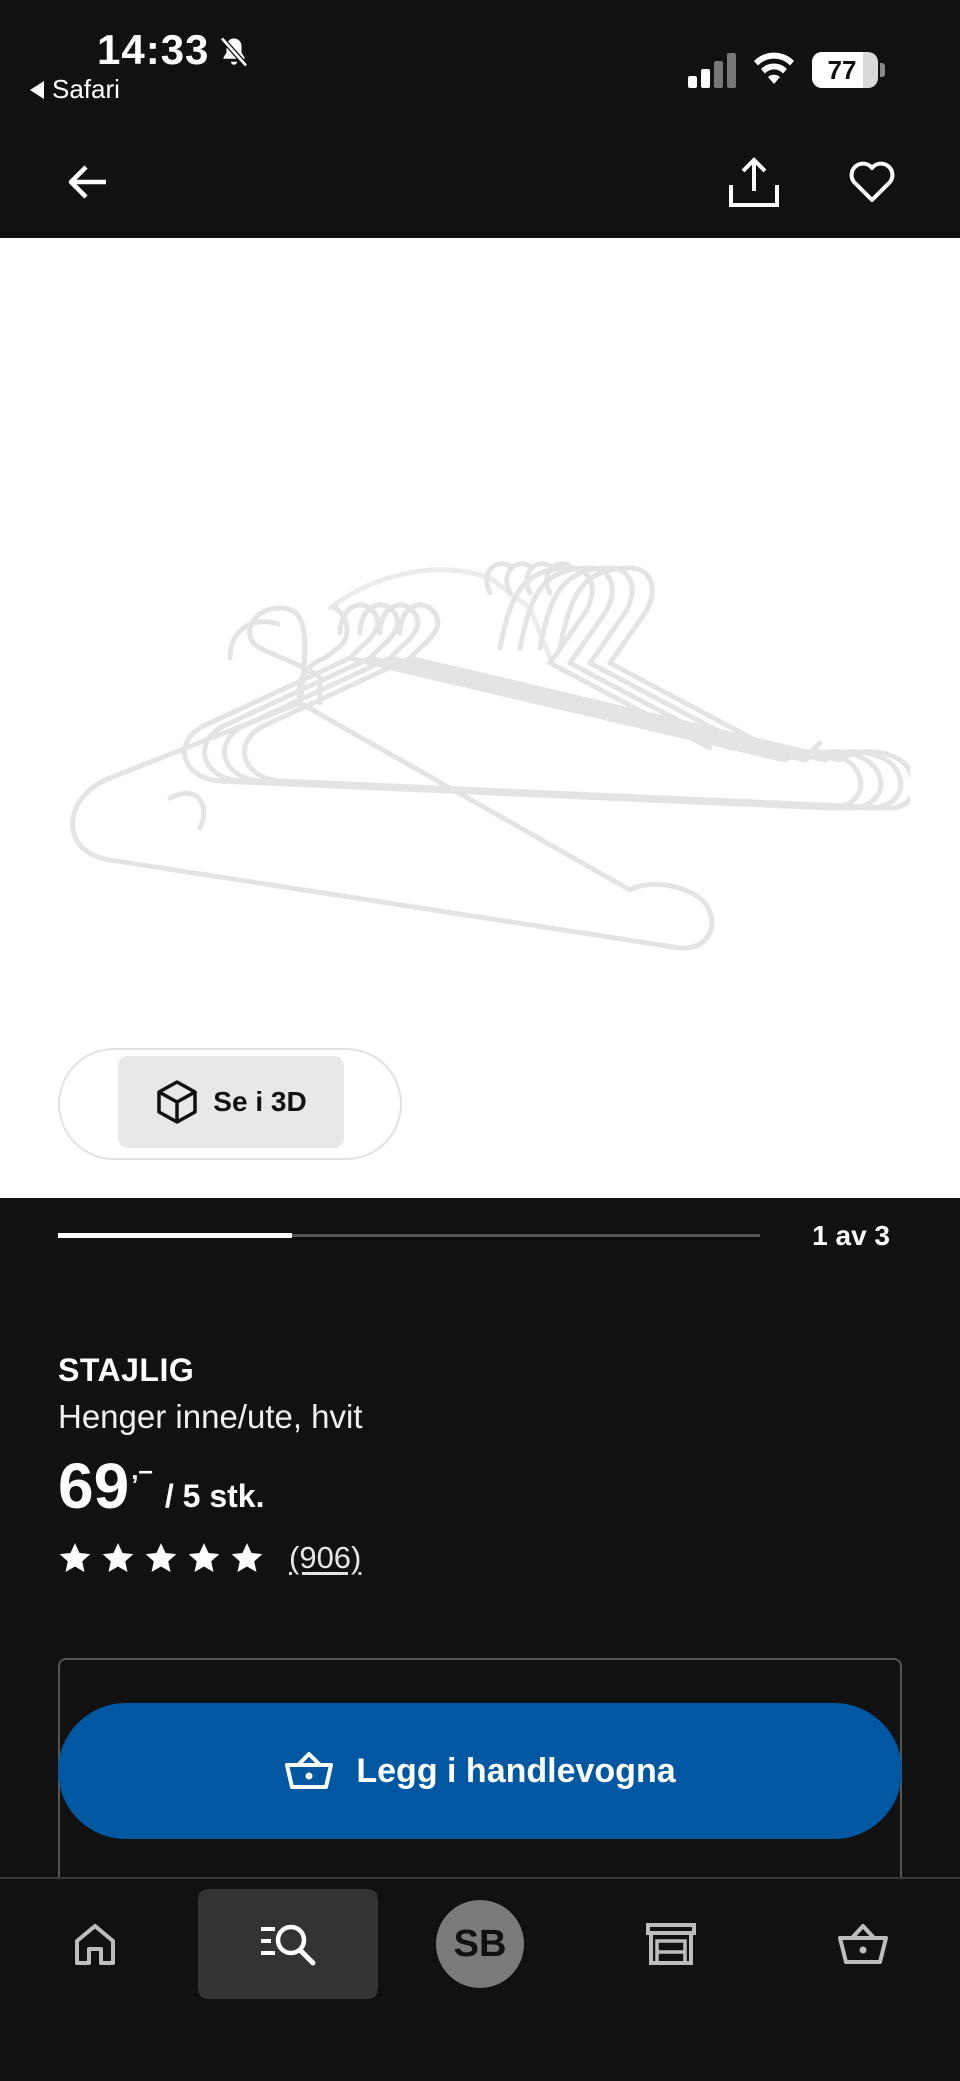  I want to click on home-icon, so click(95, 1944).